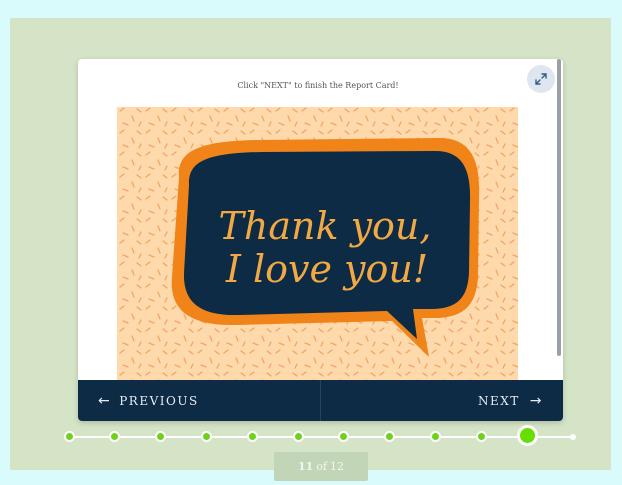 Image resolution: width=622 pixels, height=485 pixels. I want to click on page-separator: of, so click(321, 466).